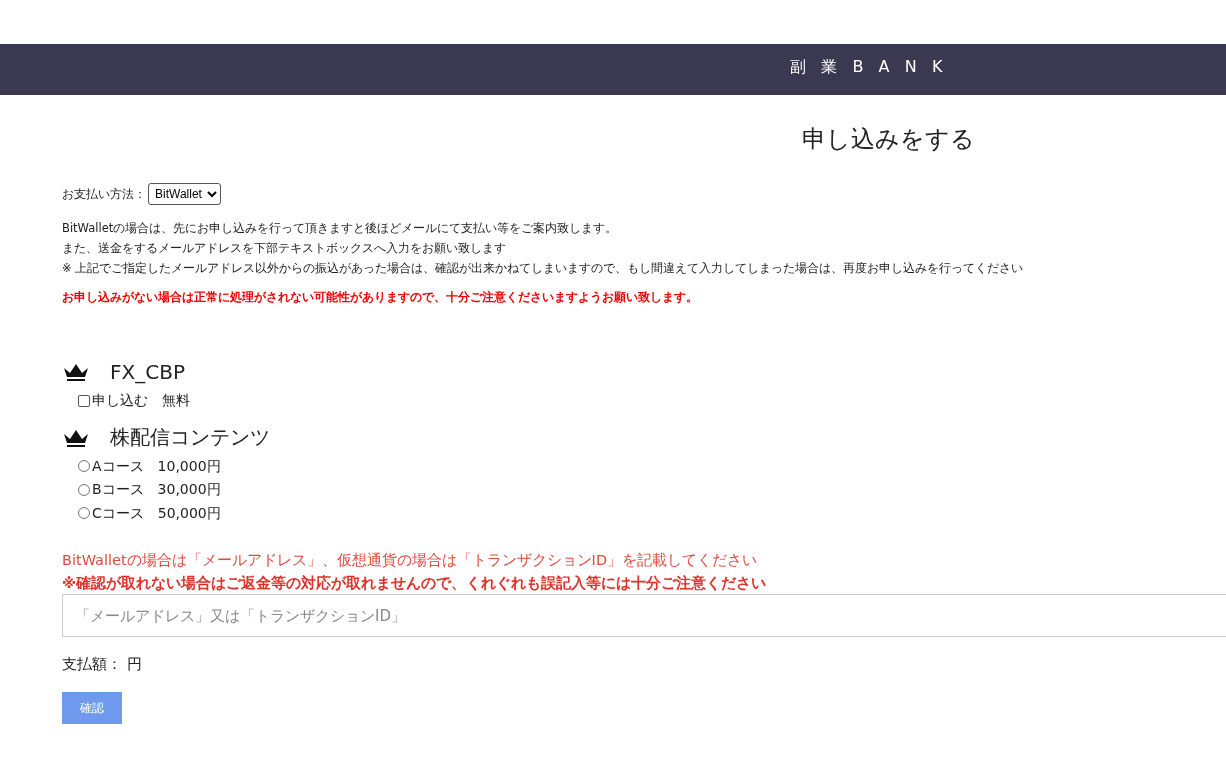 Image resolution: width=1226 pixels, height=773 pixels. What do you see at coordinates (644, 615) in the screenshot?
I see `id-input-field: 「メールアドレス」又は「トランザクションID」` at bounding box center [644, 615].